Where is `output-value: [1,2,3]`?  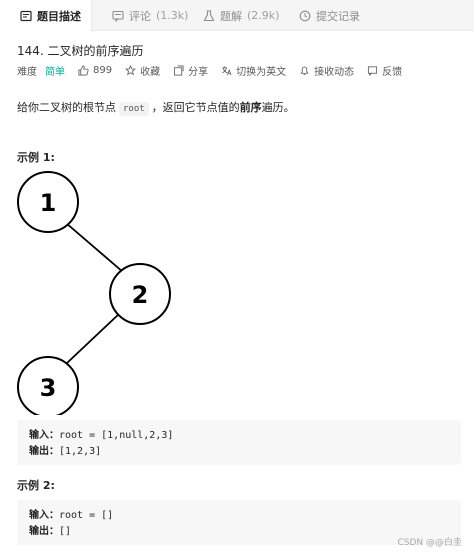
output-value: [1,2,3] is located at coordinates (80, 451).